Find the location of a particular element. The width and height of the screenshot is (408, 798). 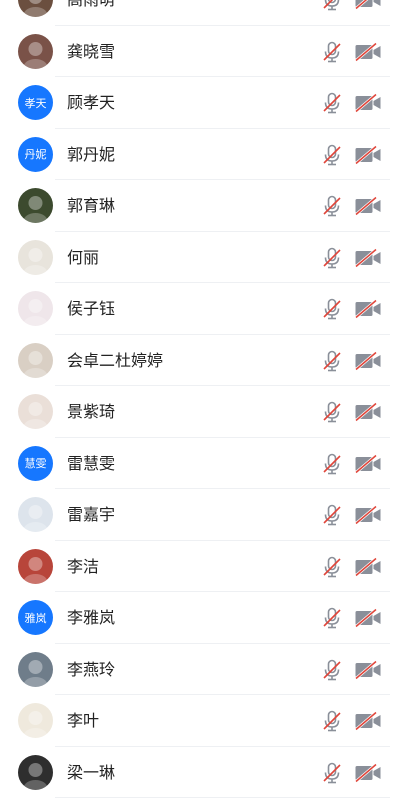

participant-row: 郭育琳 is located at coordinates (204, 206).